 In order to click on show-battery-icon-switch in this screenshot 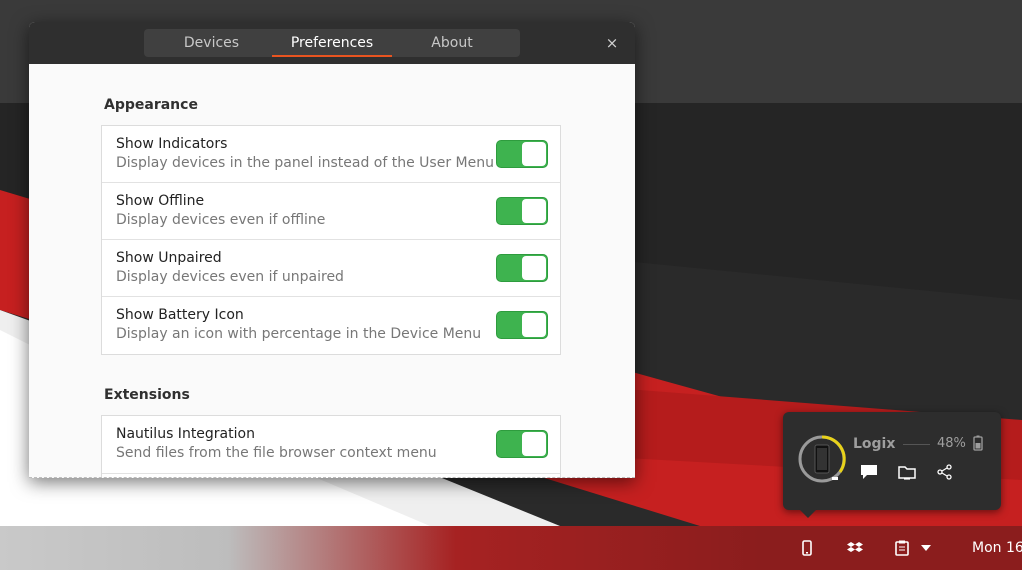, I will do `click(522, 325)`.